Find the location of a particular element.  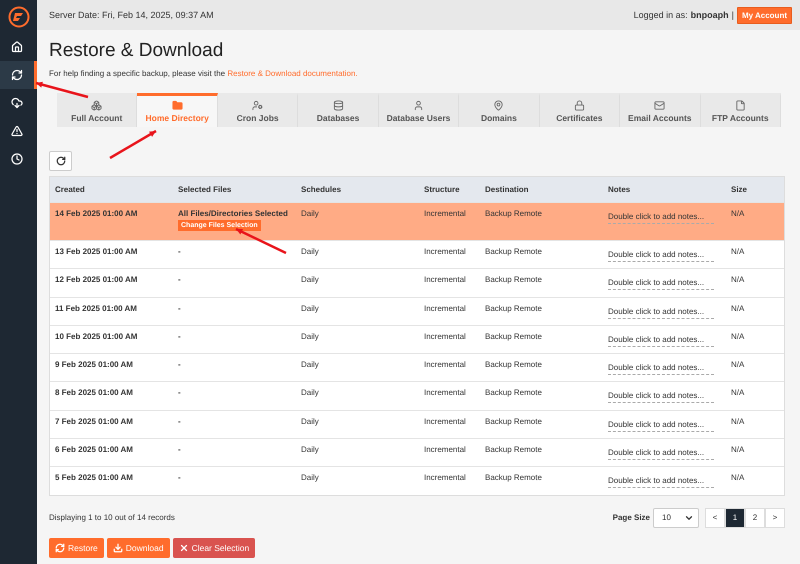

logged-in-label: Logged in as: is located at coordinates (661, 15).